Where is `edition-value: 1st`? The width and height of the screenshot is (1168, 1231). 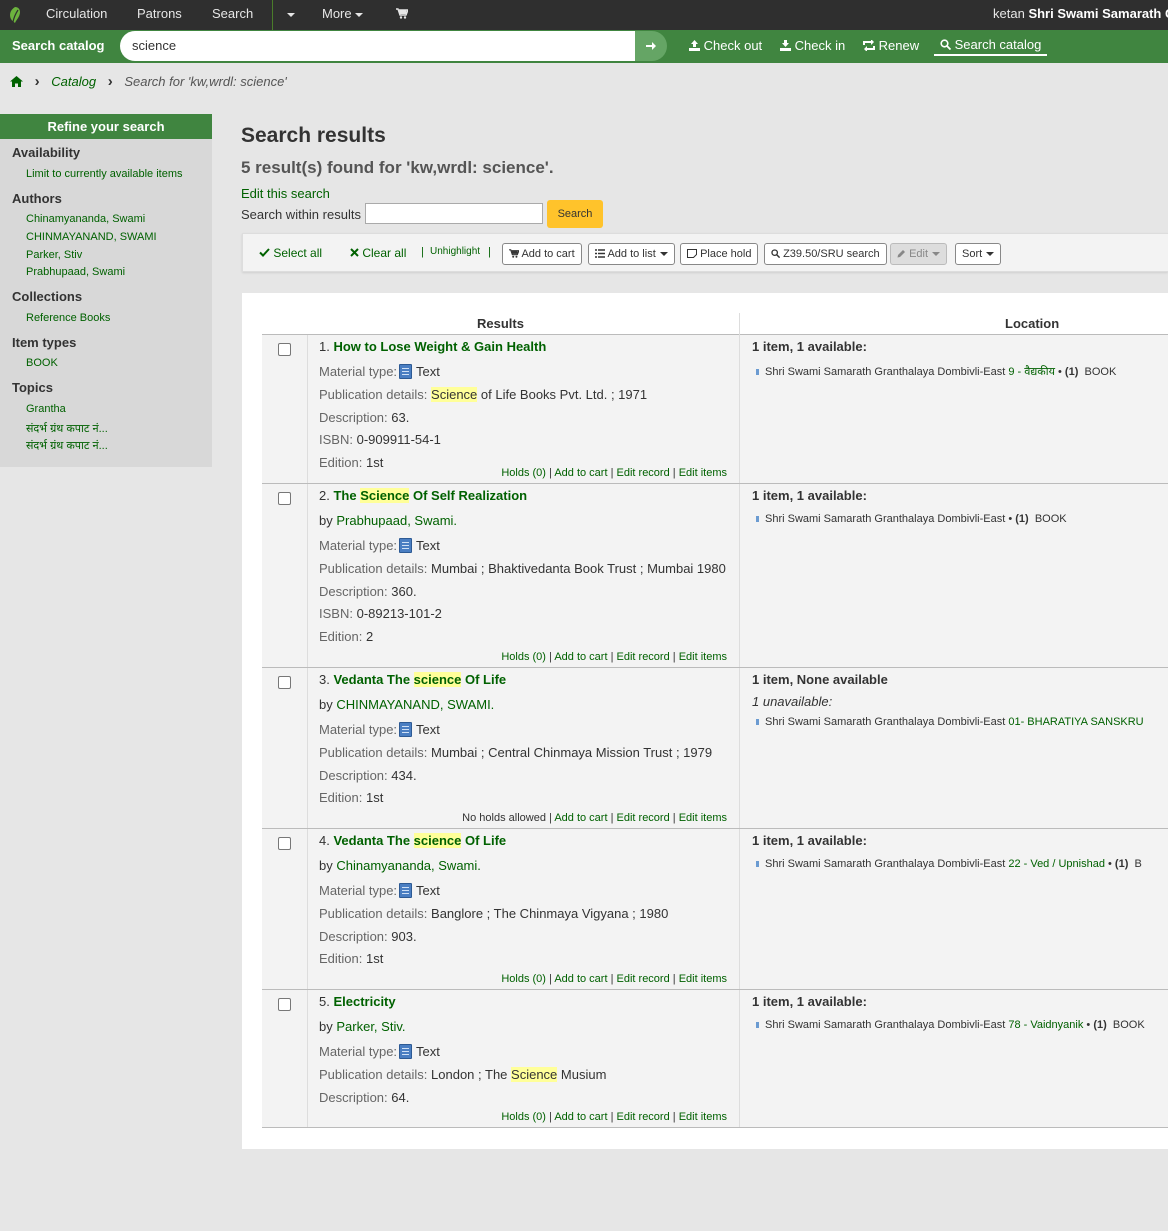
edition-value: 1st is located at coordinates (375, 958).